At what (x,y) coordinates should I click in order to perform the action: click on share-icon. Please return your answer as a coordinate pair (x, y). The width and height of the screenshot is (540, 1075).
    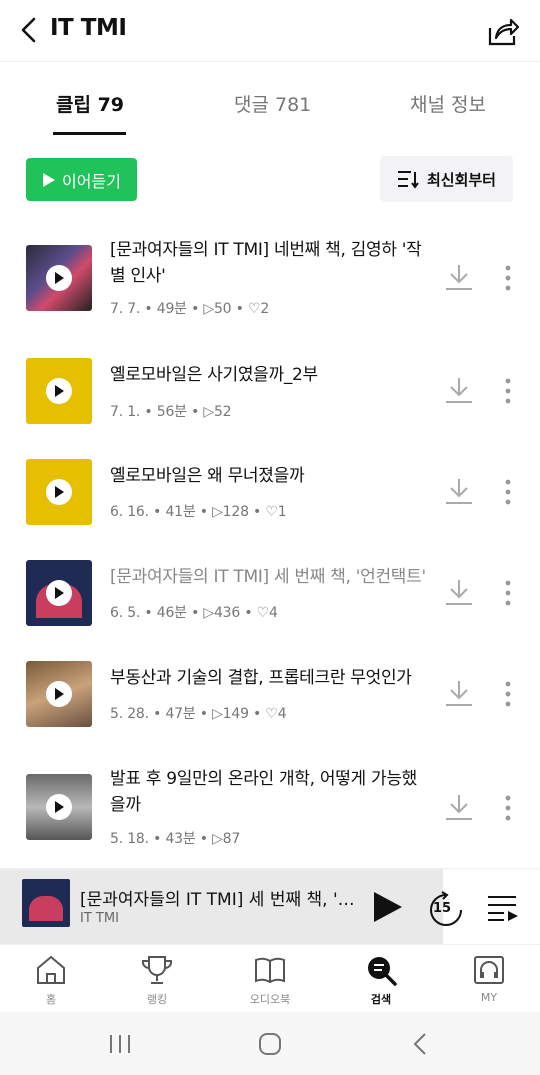
    Looking at the image, I should click on (503, 31).